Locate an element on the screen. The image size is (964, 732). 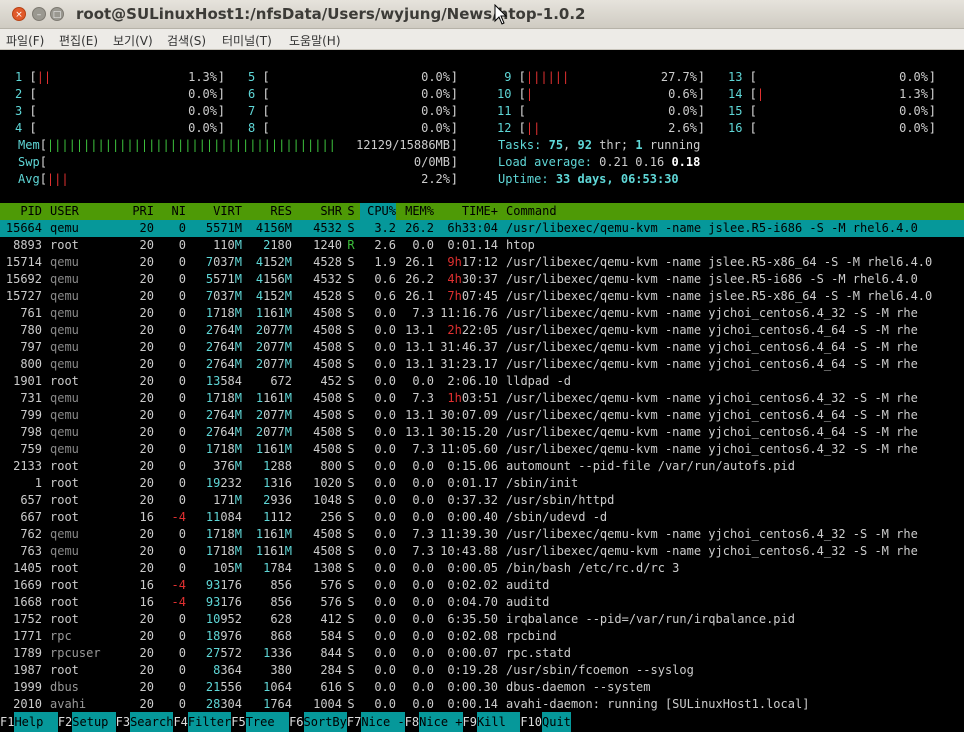
cpu-meter-6: 6 [0.0%] is located at coordinates (353, 94).